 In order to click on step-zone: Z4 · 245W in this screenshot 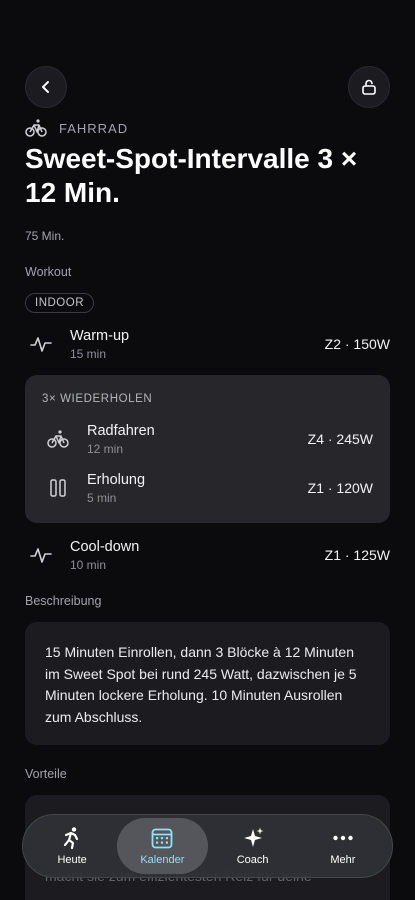, I will do `click(340, 439)`.